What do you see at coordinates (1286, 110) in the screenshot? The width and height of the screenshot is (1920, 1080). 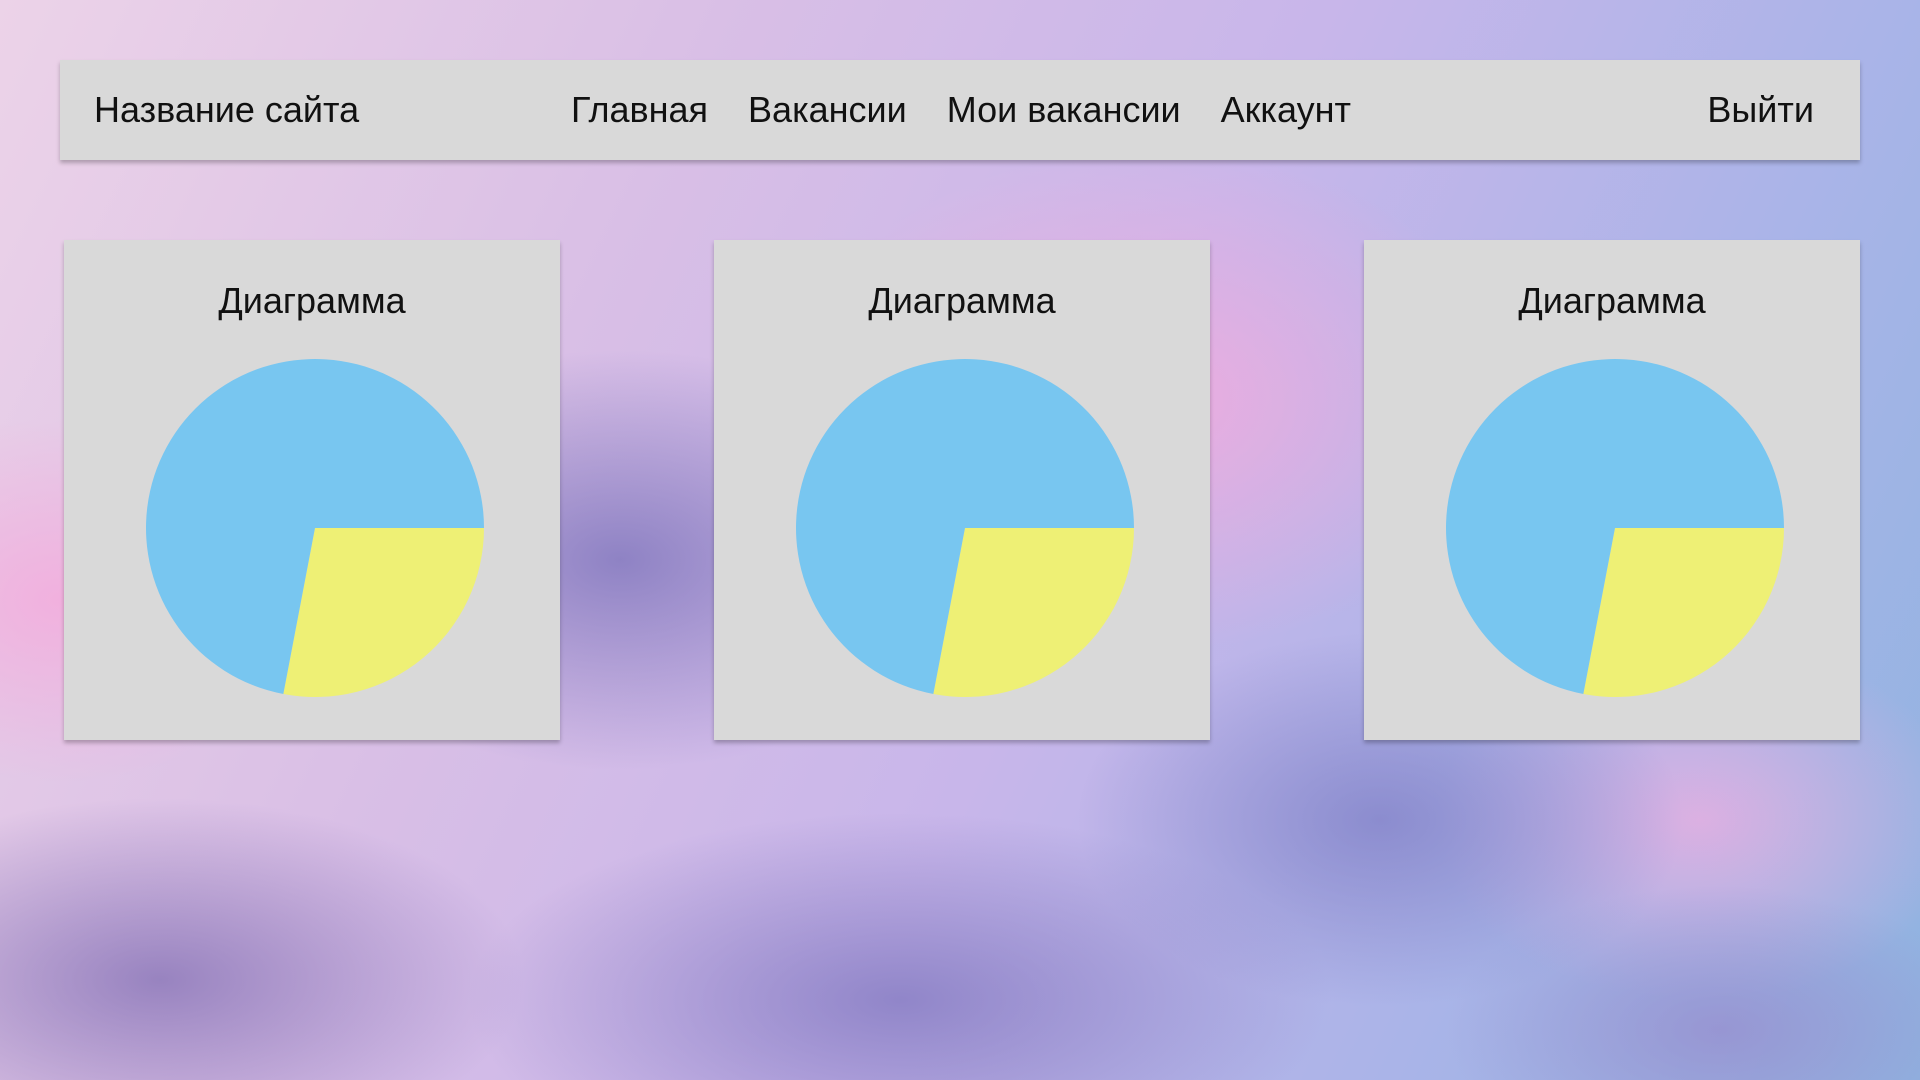 I see `nav-link-account: Аккаунт` at bounding box center [1286, 110].